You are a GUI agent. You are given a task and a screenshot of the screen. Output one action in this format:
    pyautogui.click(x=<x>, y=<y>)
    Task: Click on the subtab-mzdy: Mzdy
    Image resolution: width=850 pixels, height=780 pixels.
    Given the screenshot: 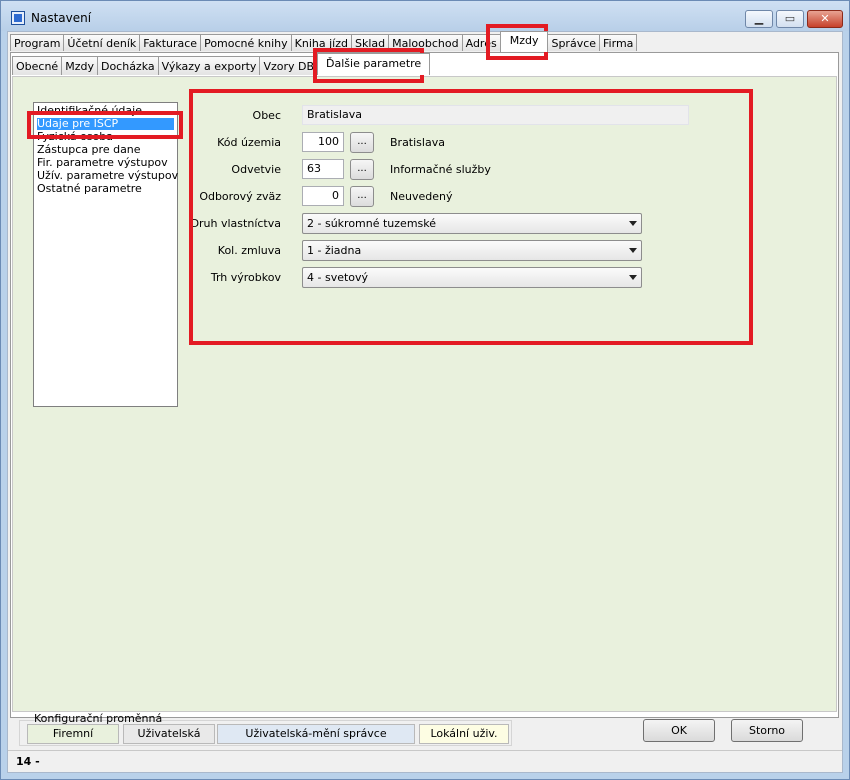 What is the action you would take?
    pyautogui.click(x=79, y=65)
    